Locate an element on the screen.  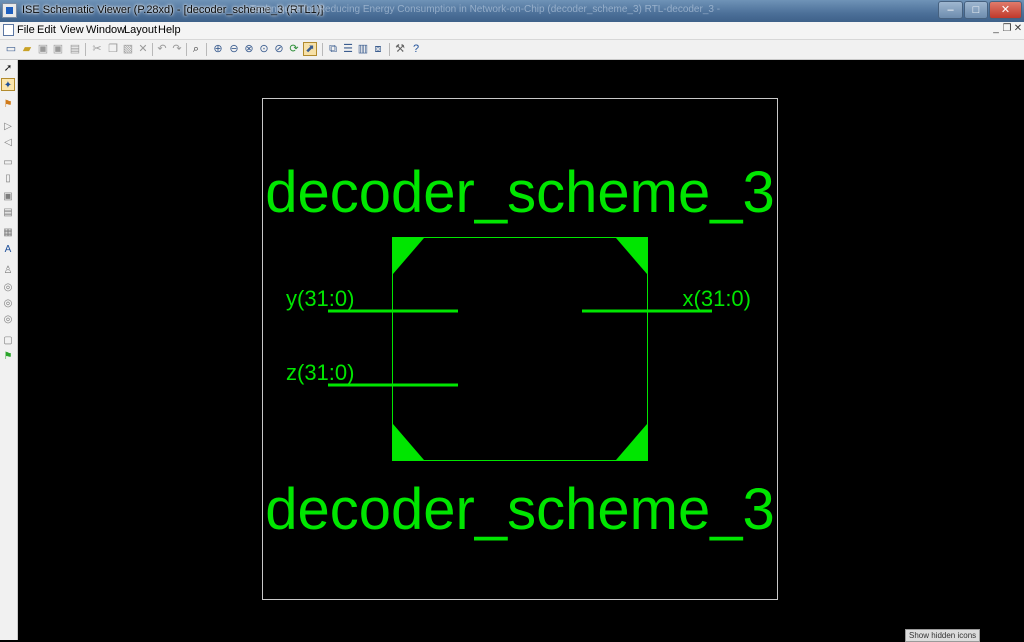
save-all-icon: ▣ is located at coordinates (58, 49).